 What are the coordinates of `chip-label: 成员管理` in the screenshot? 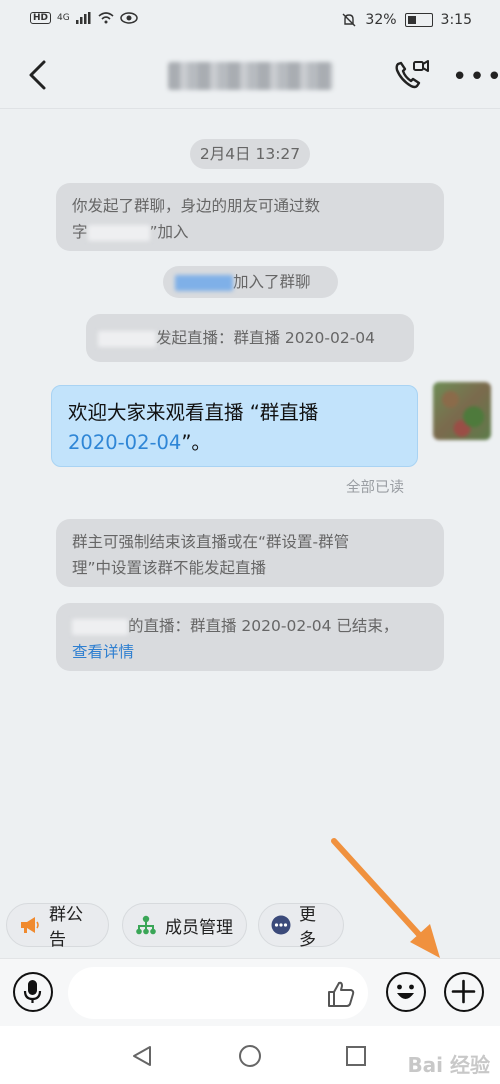 It's located at (199, 927).